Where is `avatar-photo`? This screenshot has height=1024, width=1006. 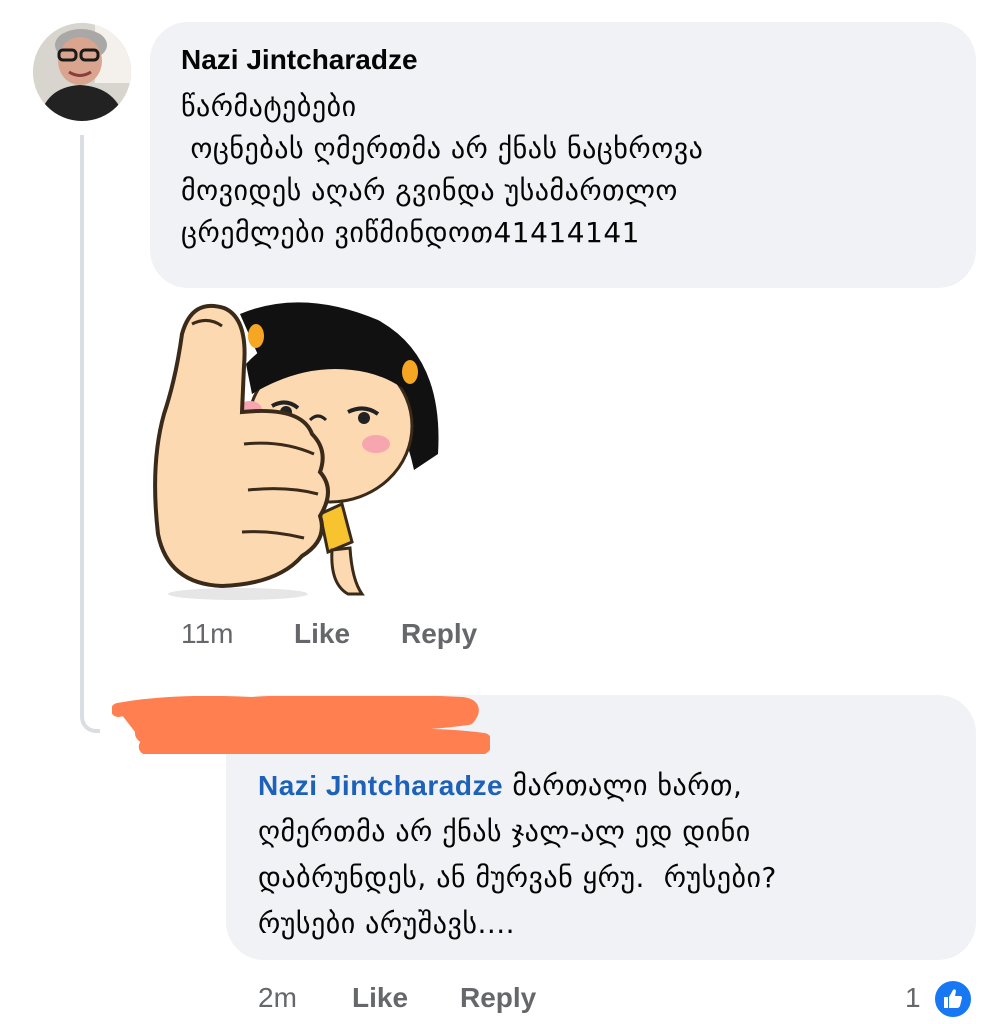
avatar-photo is located at coordinates (82, 72).